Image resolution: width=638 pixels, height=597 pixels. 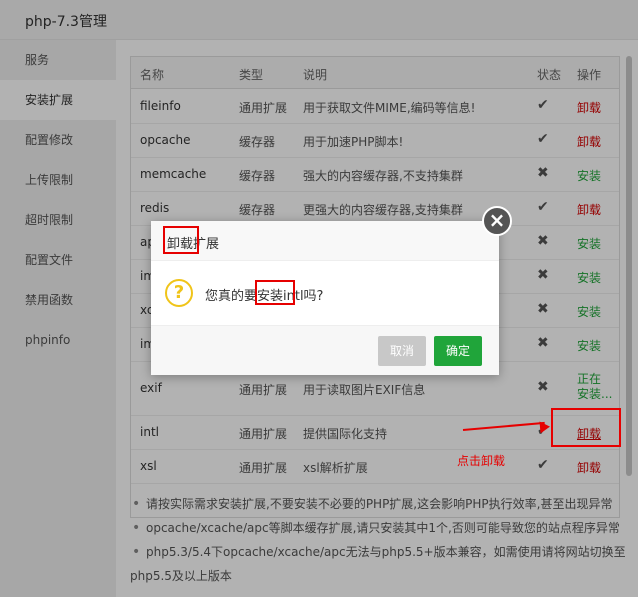 What do you see at coordinates (181, 240) in the screenshot?
I see `highlight-box-title` at bounding box center [181, 240].